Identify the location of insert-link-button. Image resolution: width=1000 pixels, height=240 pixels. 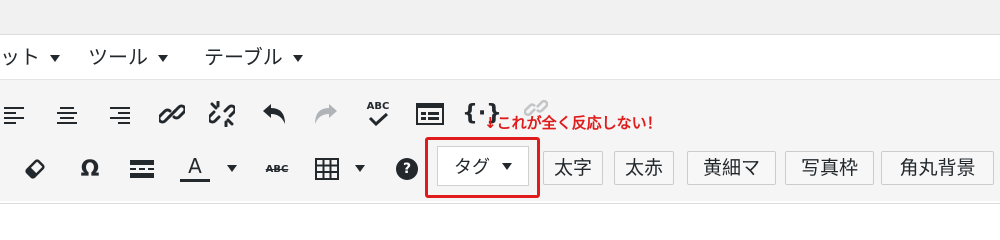
(172, 114).